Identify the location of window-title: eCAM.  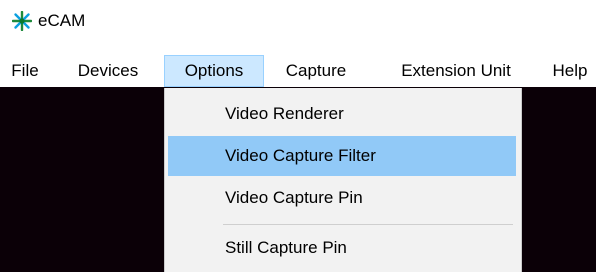
(62, 20).